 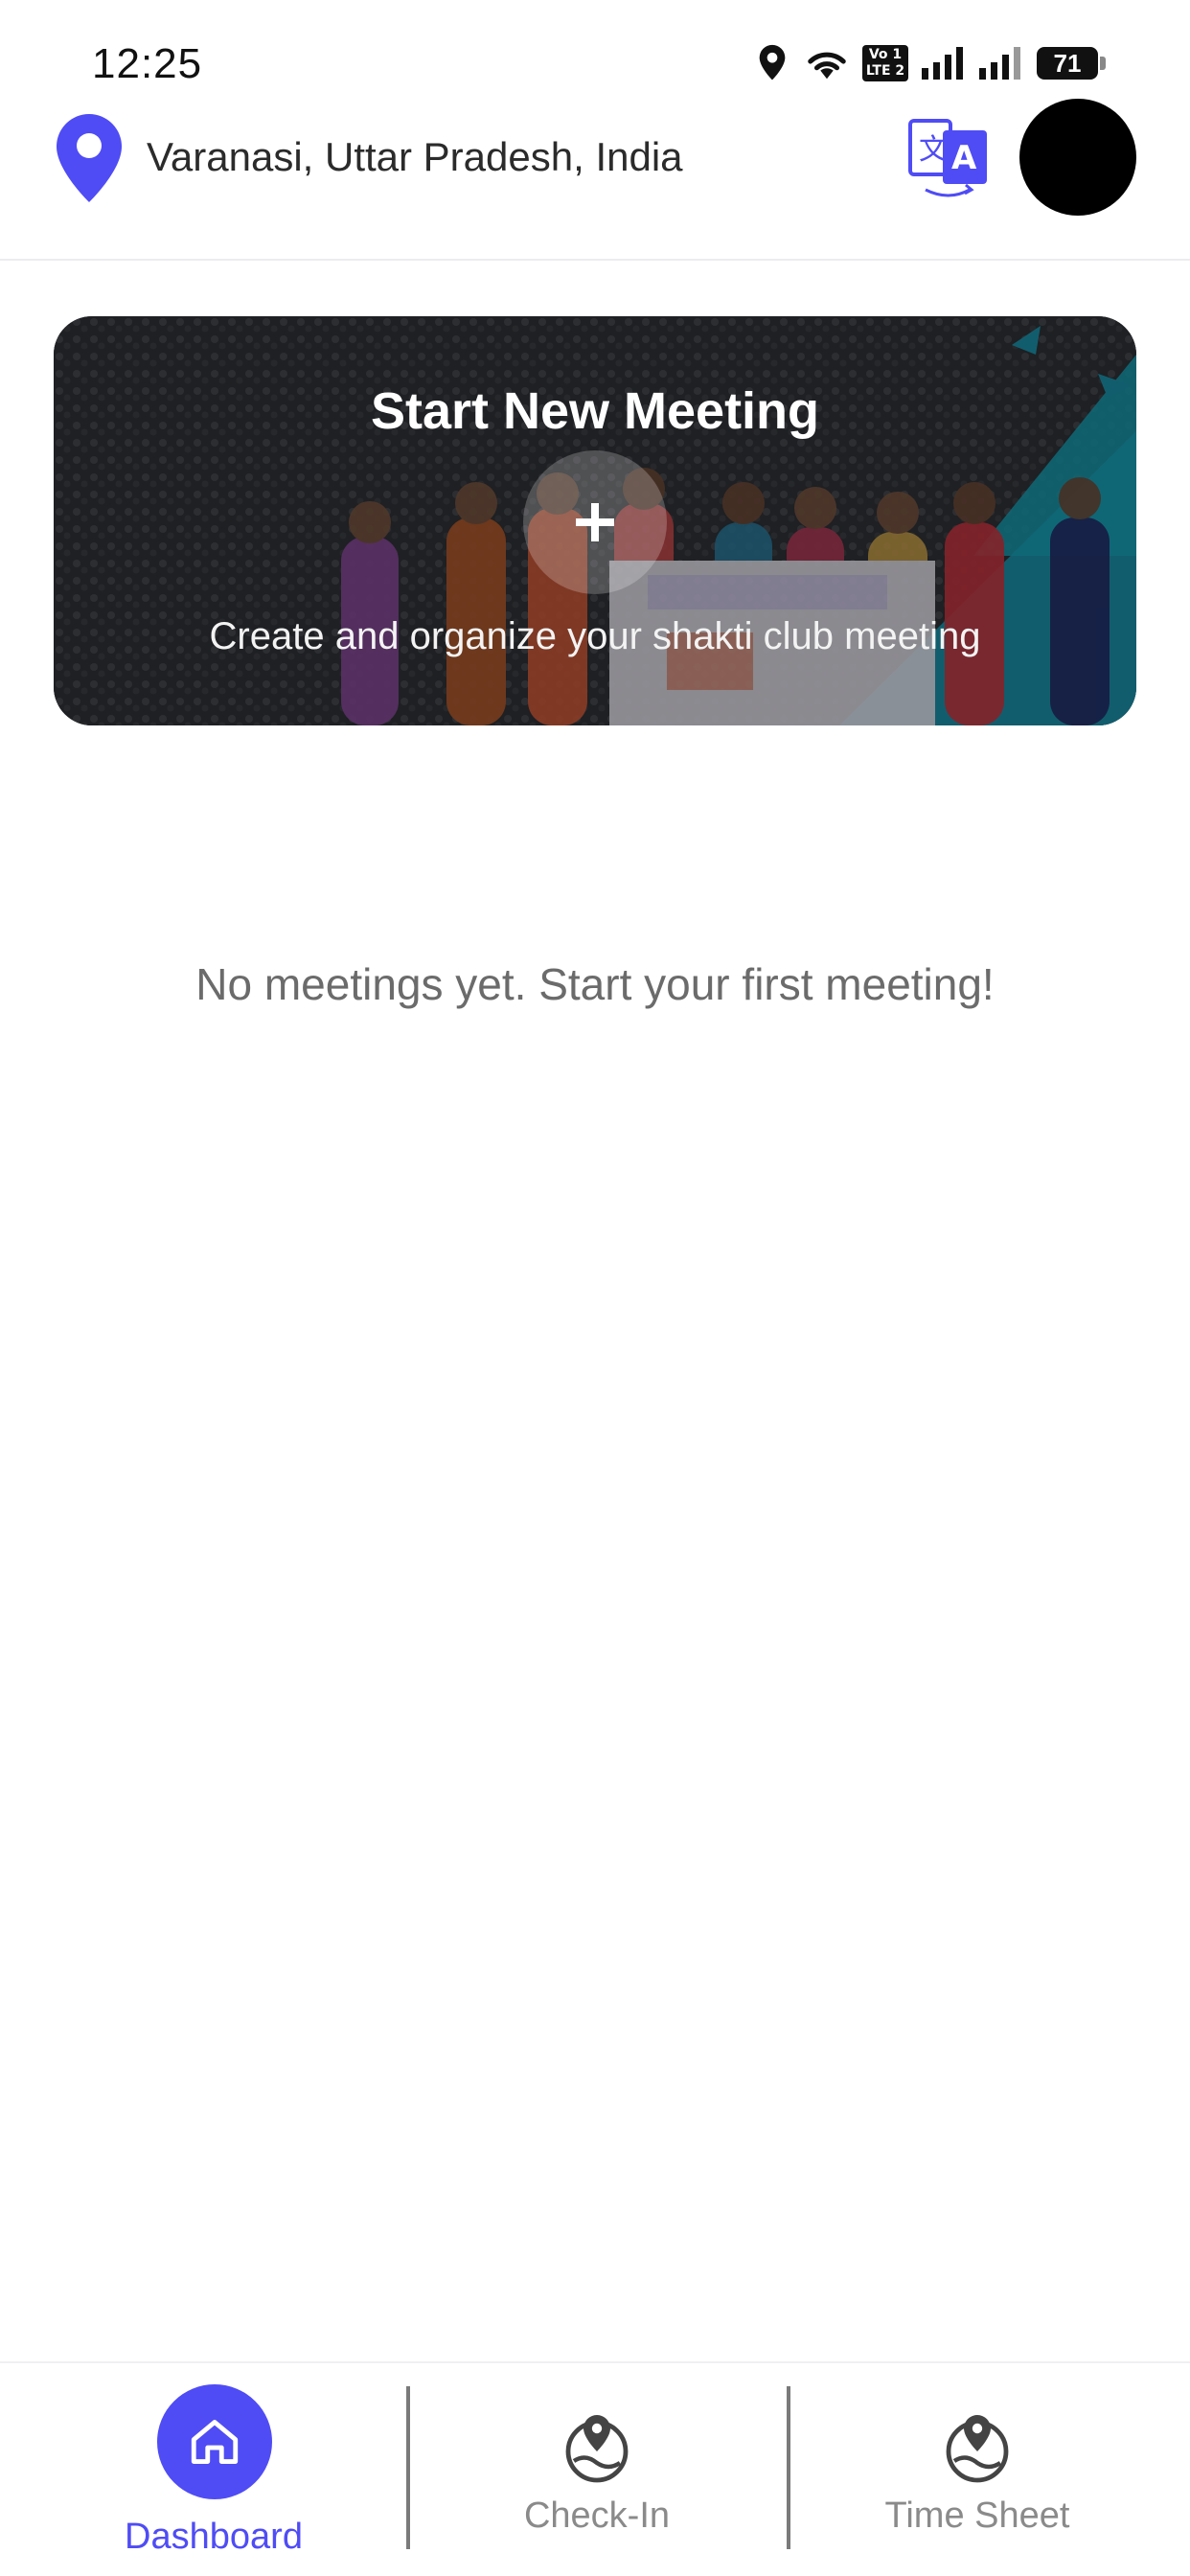 I want to click on banner-title: Start New Meeting, so click(x=595, y=411).